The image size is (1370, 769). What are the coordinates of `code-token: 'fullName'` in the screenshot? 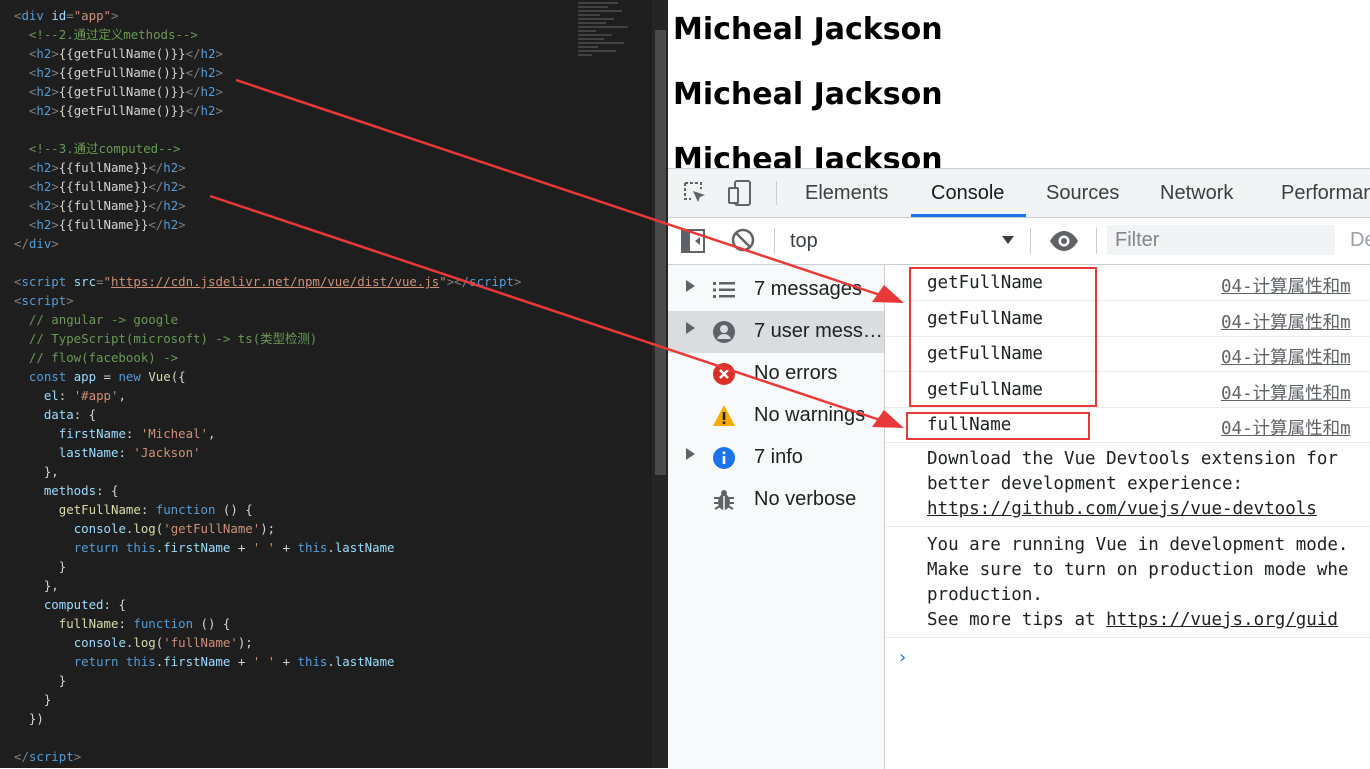 It's located at (200, 642).